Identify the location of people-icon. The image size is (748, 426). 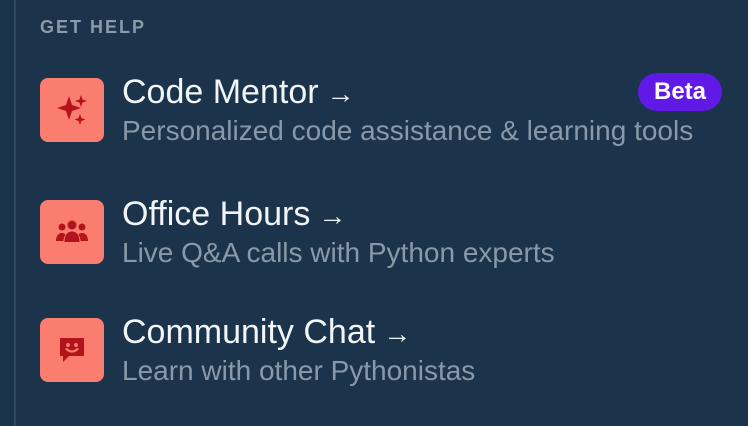
(72, 232).